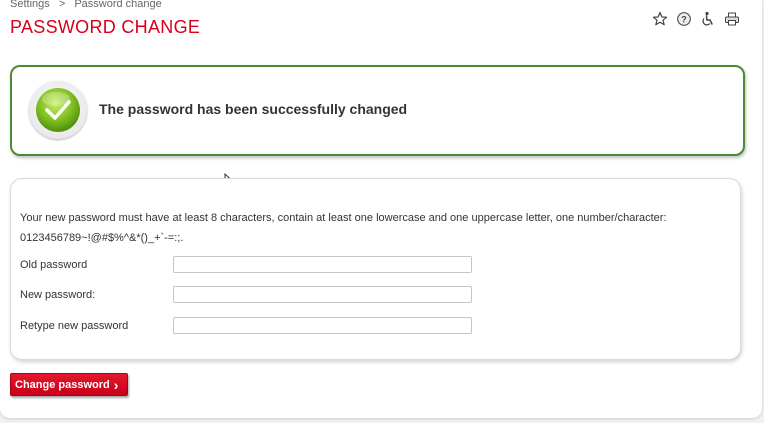  Describe the element at coordinates (322, 294) in the screenshot. I see `new-password-input` at that location.